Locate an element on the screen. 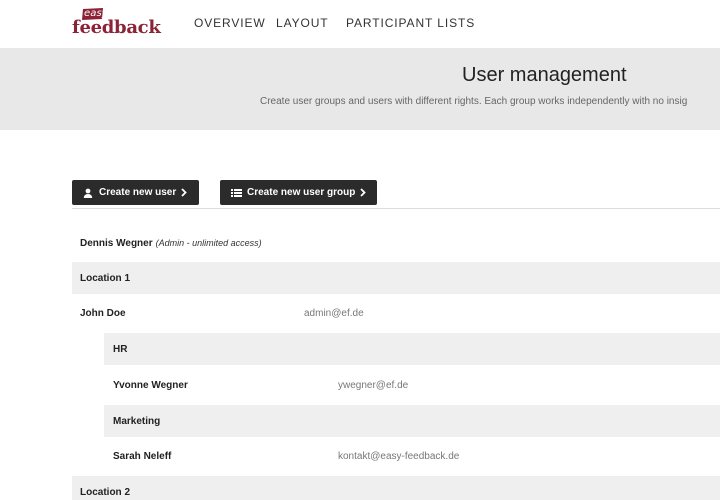  user-name: Dennis Wegner is located at coordinates (116, 243).